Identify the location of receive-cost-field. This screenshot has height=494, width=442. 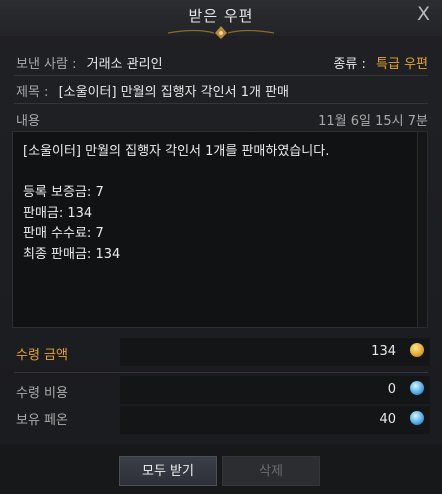
(275, 390).